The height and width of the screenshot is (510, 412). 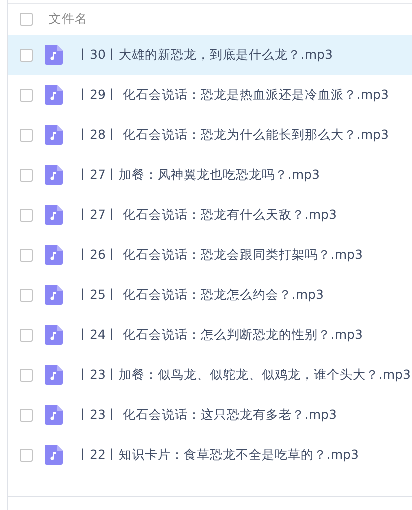 I want to click on file-row: 丨29丨 化石会说话：恐龙是热血派还是冷血派？.mp3, so click(x=210, y=95).